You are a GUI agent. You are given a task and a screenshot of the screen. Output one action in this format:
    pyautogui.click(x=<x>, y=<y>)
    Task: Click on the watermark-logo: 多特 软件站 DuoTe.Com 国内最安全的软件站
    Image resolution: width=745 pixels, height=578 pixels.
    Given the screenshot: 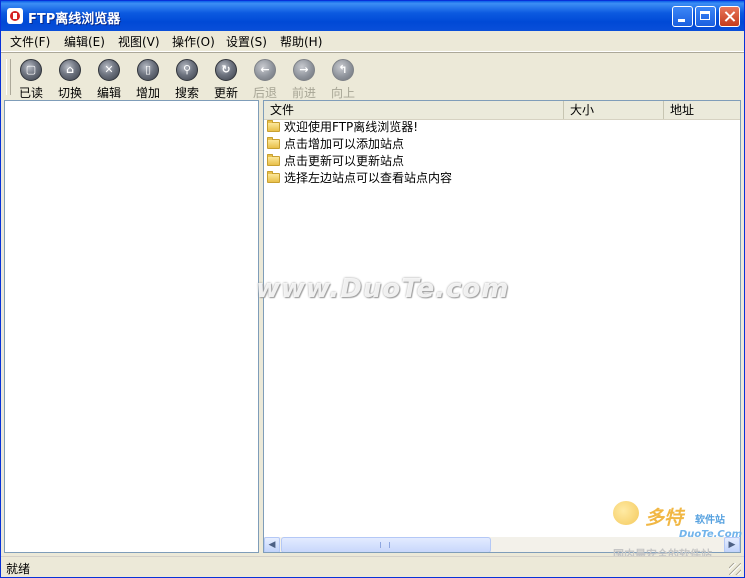 What is the action you would take?
    pyautogui.click(x=676, y=532)
    